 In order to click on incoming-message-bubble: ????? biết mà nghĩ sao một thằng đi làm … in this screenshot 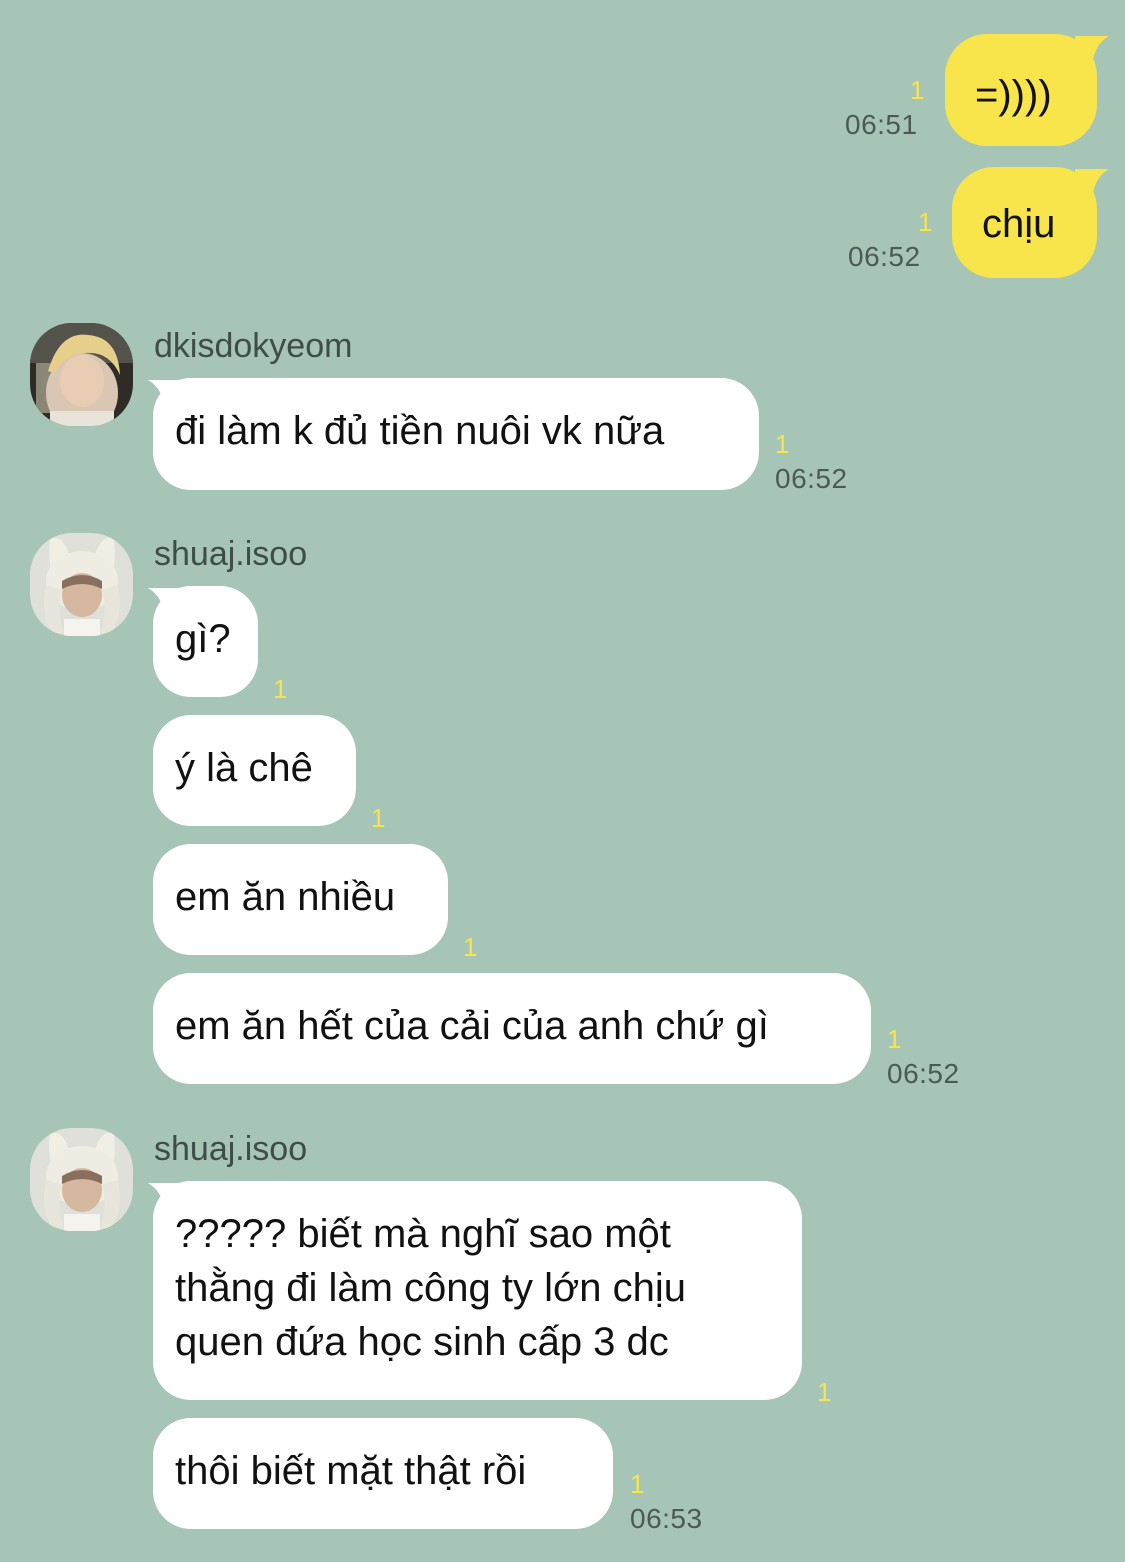, I will do `click(477, 1290)`.